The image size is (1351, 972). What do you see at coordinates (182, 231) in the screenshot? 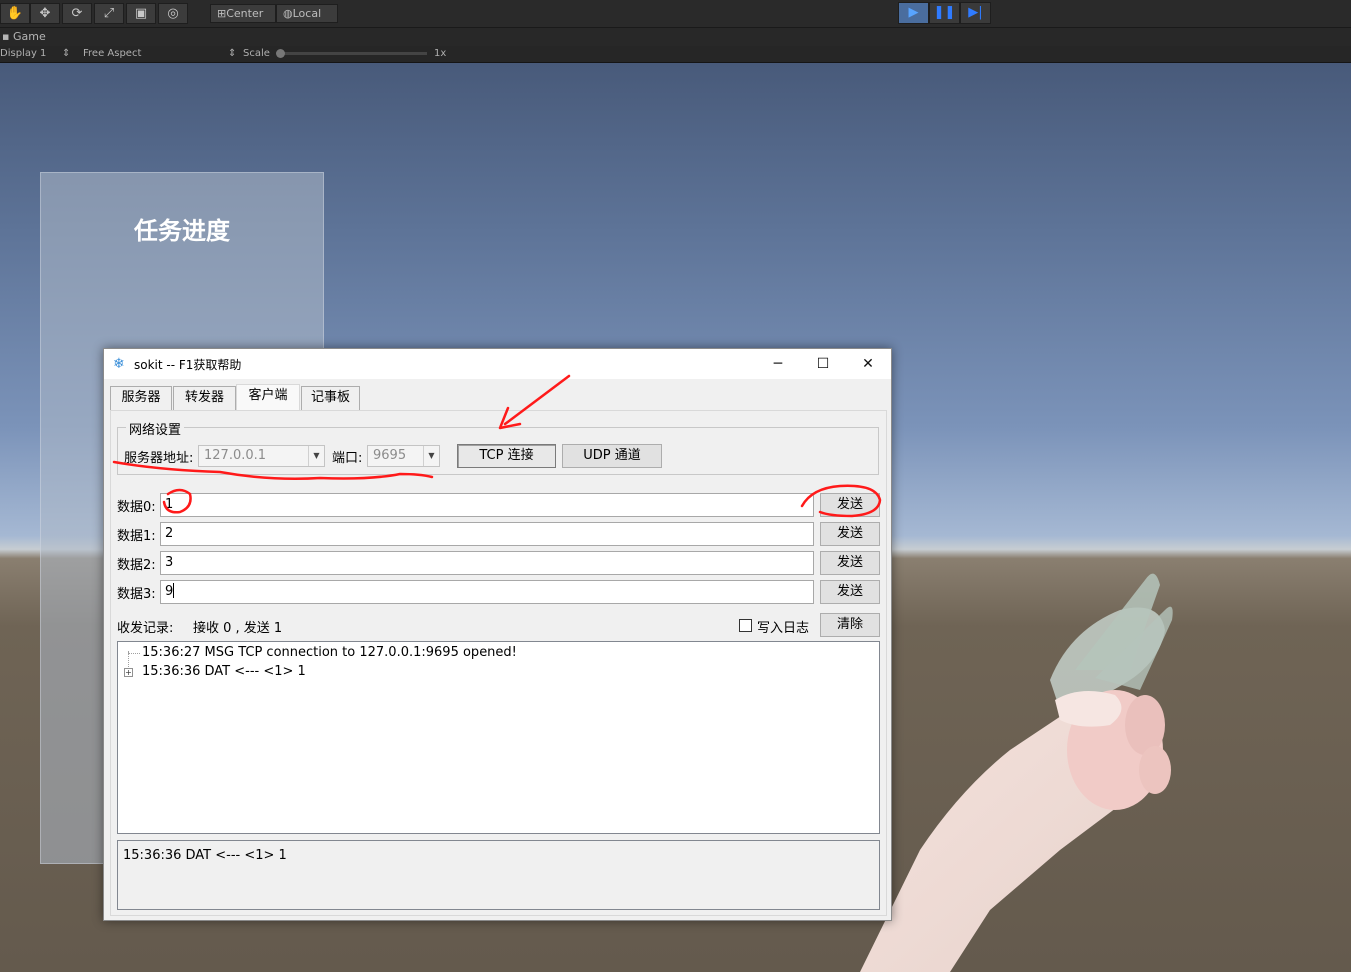
I see `task-progress-title: 任务进度` at bounding box center [182, 231].